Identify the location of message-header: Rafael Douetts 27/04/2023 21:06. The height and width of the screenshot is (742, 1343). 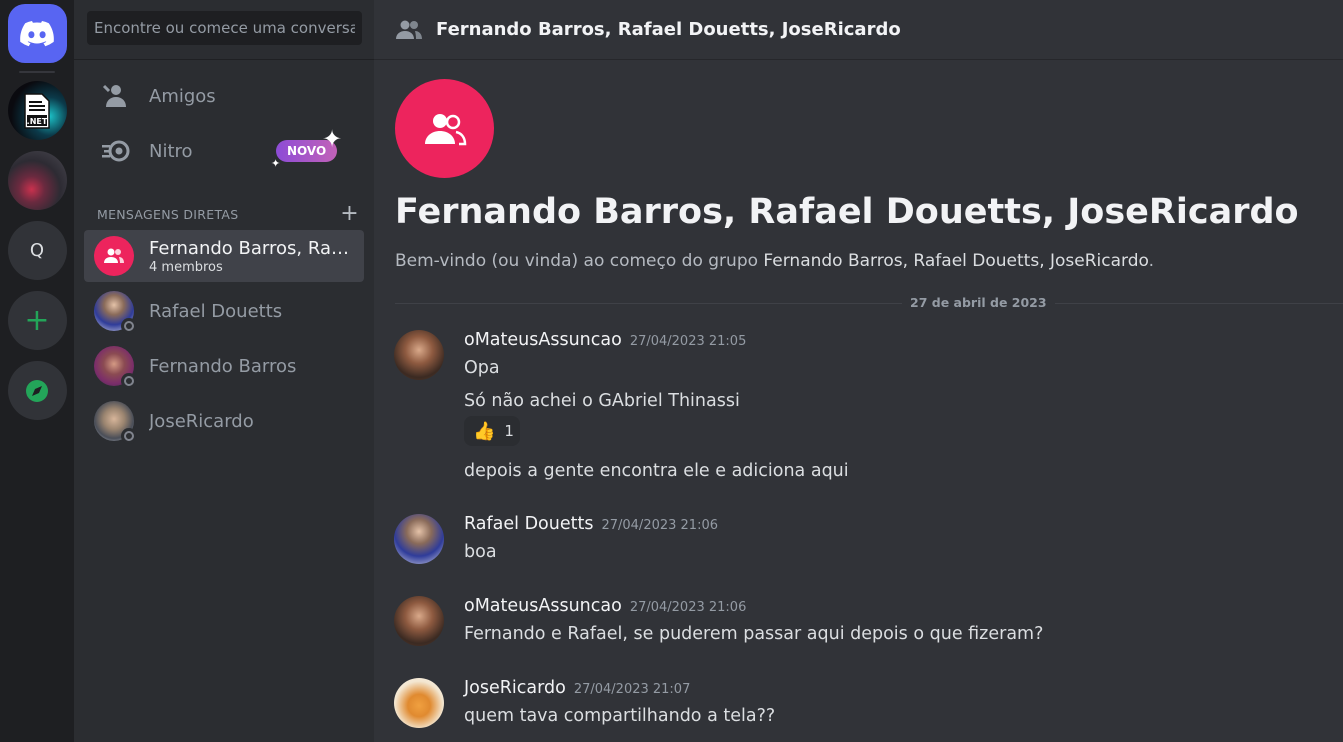
(591, 524).